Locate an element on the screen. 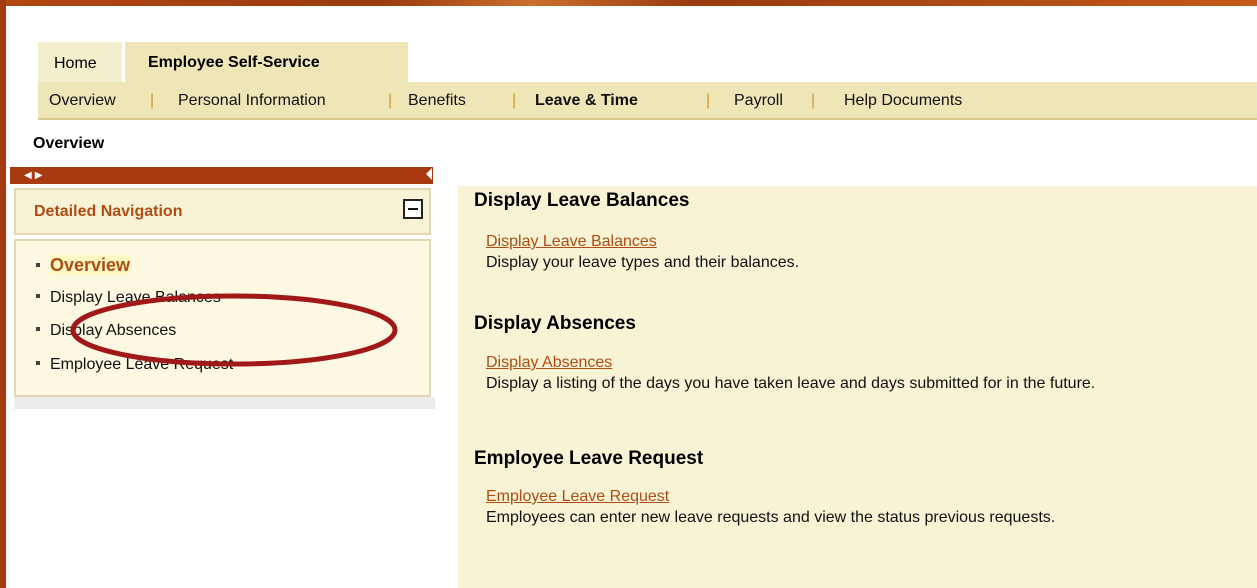 Image resolution: width=1257 pixels, height=588 pixels. link-display-leave-balances: Display Leave Balances is located at coordinates (571, 242).